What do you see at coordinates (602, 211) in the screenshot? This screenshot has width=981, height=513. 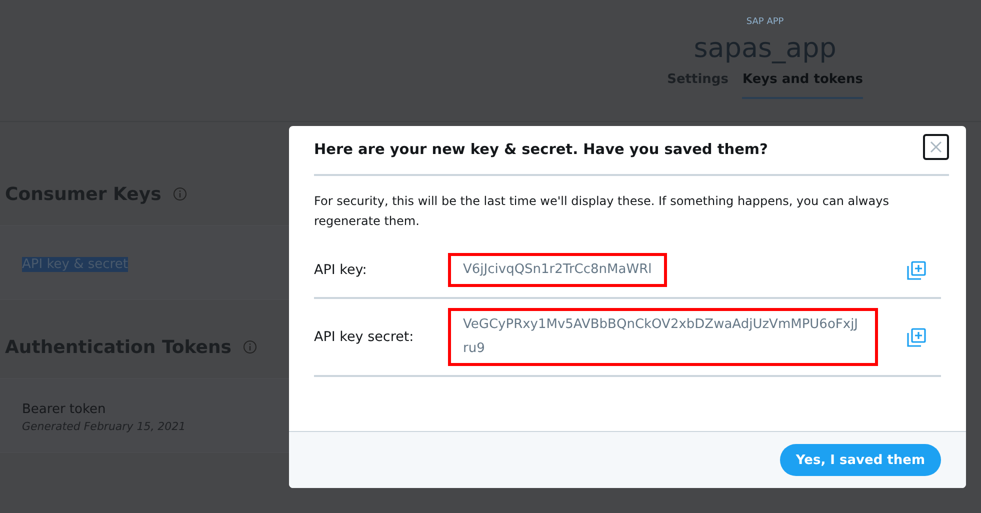 I see `dialog-message: For security, this will be the last time we'll display these. If something happens, you can always regenerate them.` at bounding box center [602, 211].